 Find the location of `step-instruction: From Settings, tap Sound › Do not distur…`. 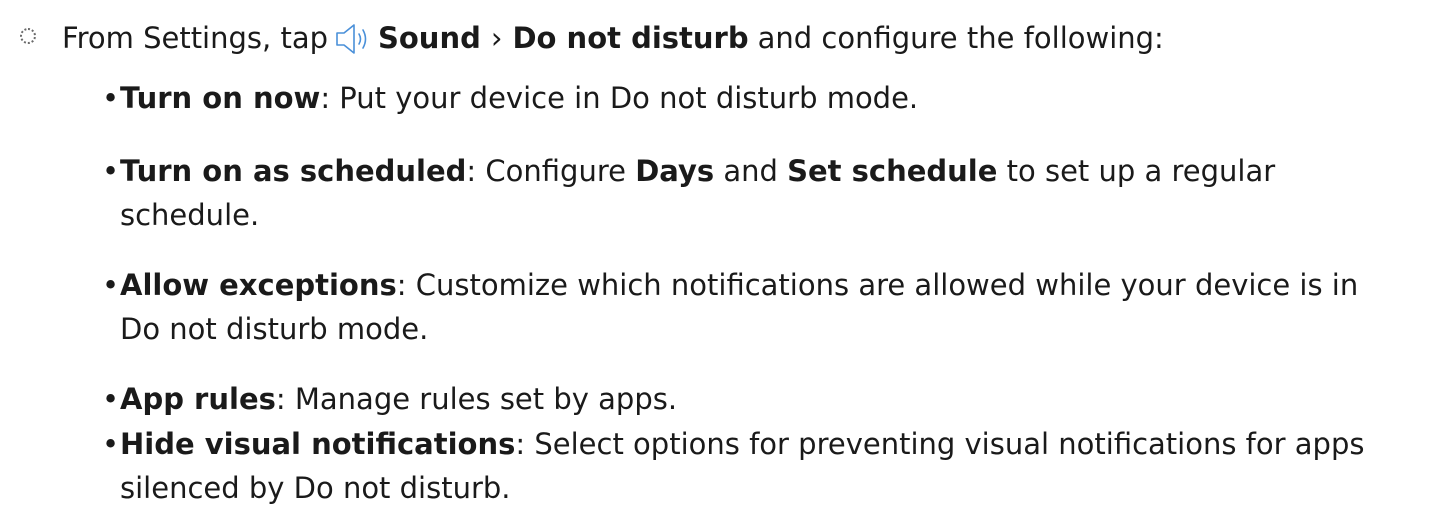

step-instruction: From Settings, tap Sound › Do not distur… is located at coordinates (582, 38).